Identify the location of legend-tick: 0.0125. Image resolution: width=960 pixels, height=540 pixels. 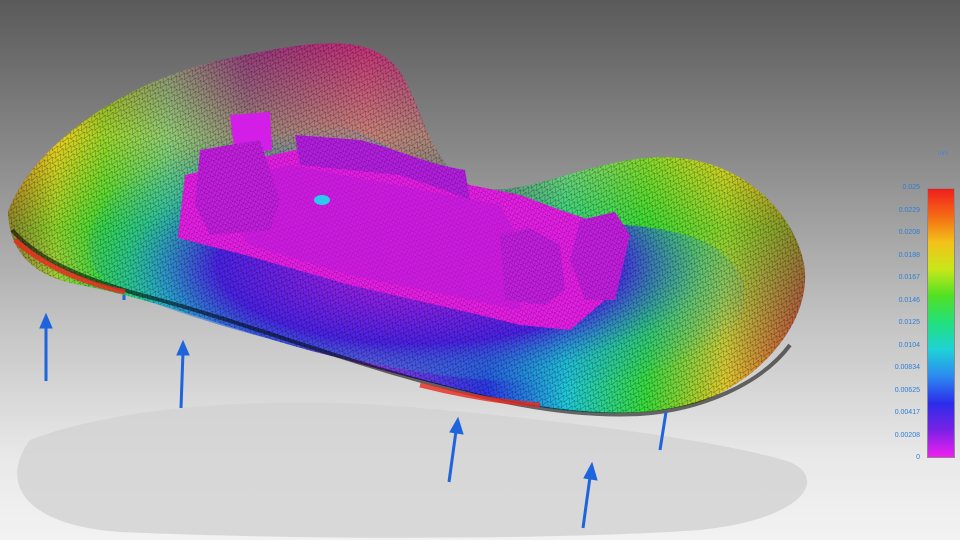
(909, 322).